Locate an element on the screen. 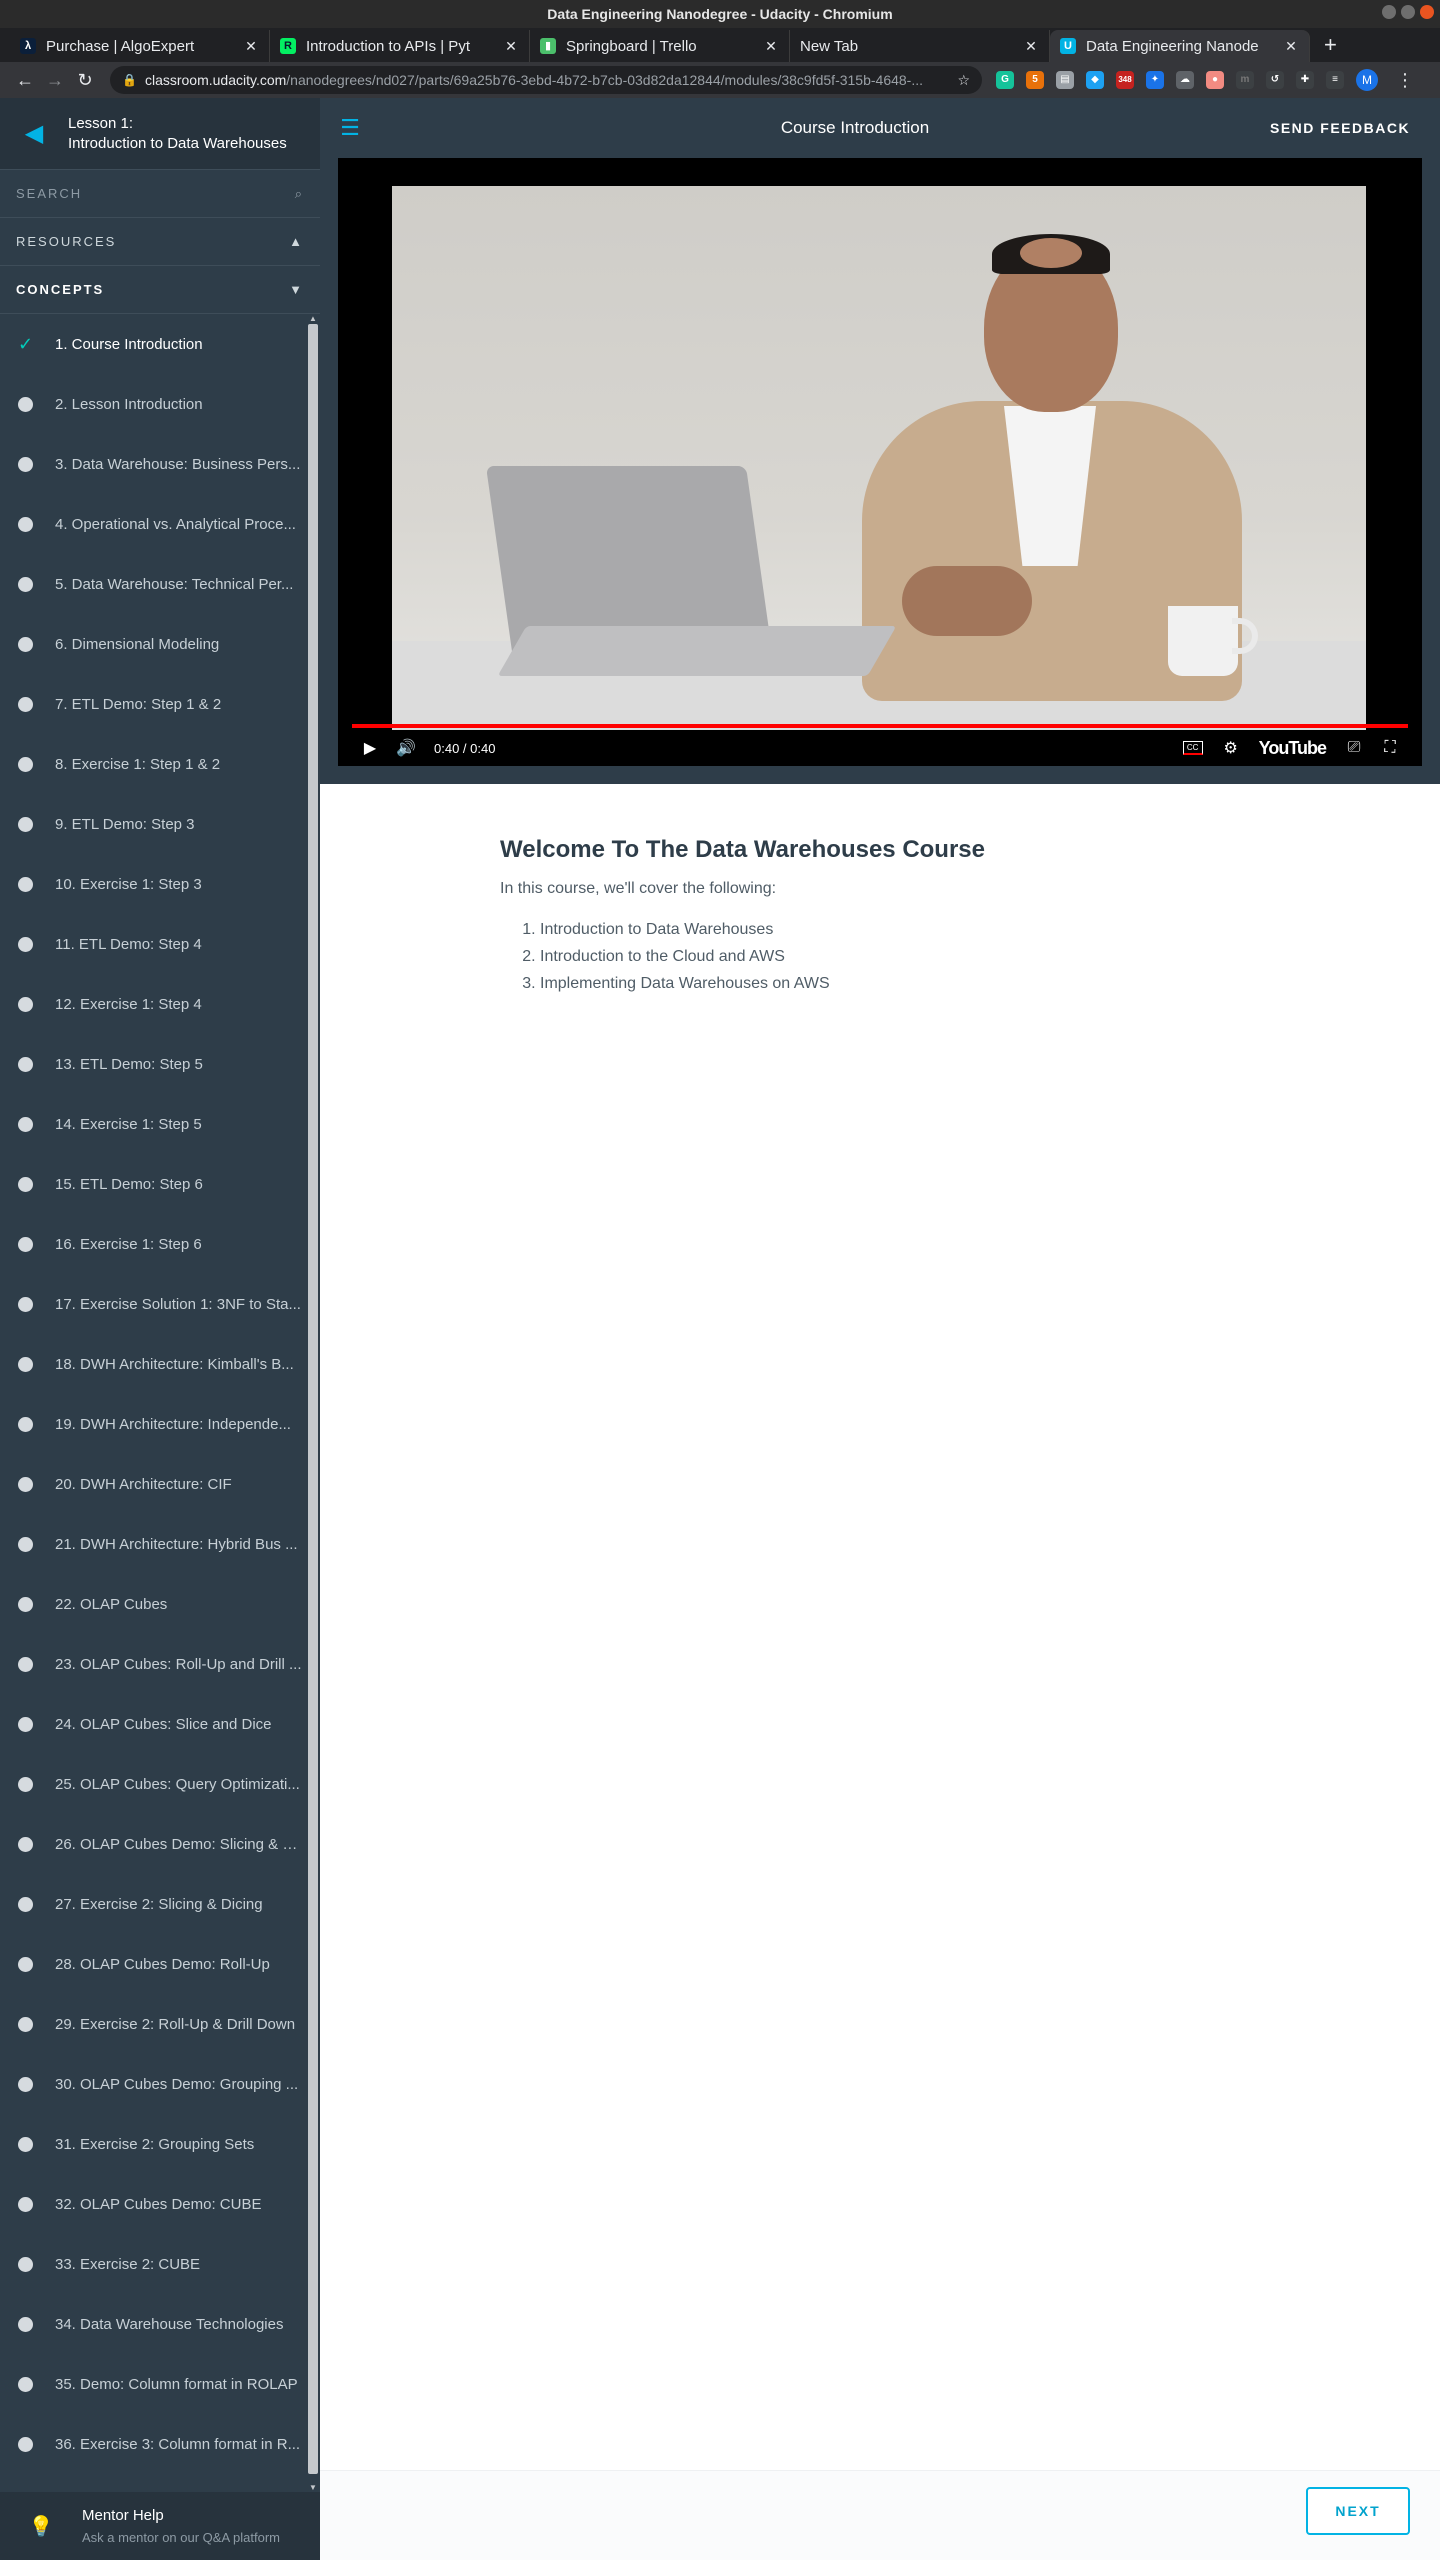 Image resolution: width=1440 pixels, height=2560 pixels. concept-item: 31. Exercise 2: Grouping Sets is located at coordinates (153, 2144).